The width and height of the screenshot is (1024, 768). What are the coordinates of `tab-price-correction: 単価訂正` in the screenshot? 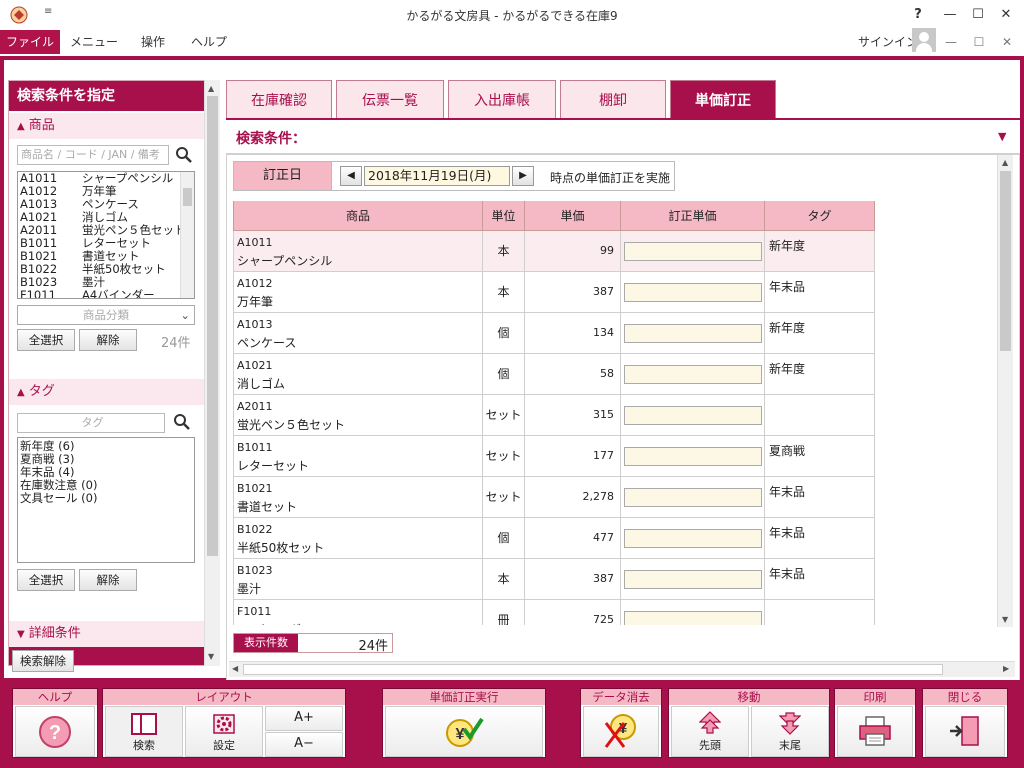 It's located at (723, 100).